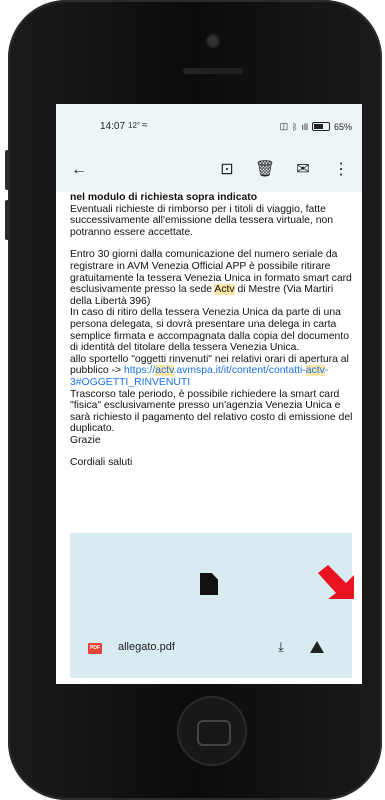  What do you see at coordinates (341, 170) in the screenshot?
I see `more-options-icon: ⋮` at bounding box center [341, 170].